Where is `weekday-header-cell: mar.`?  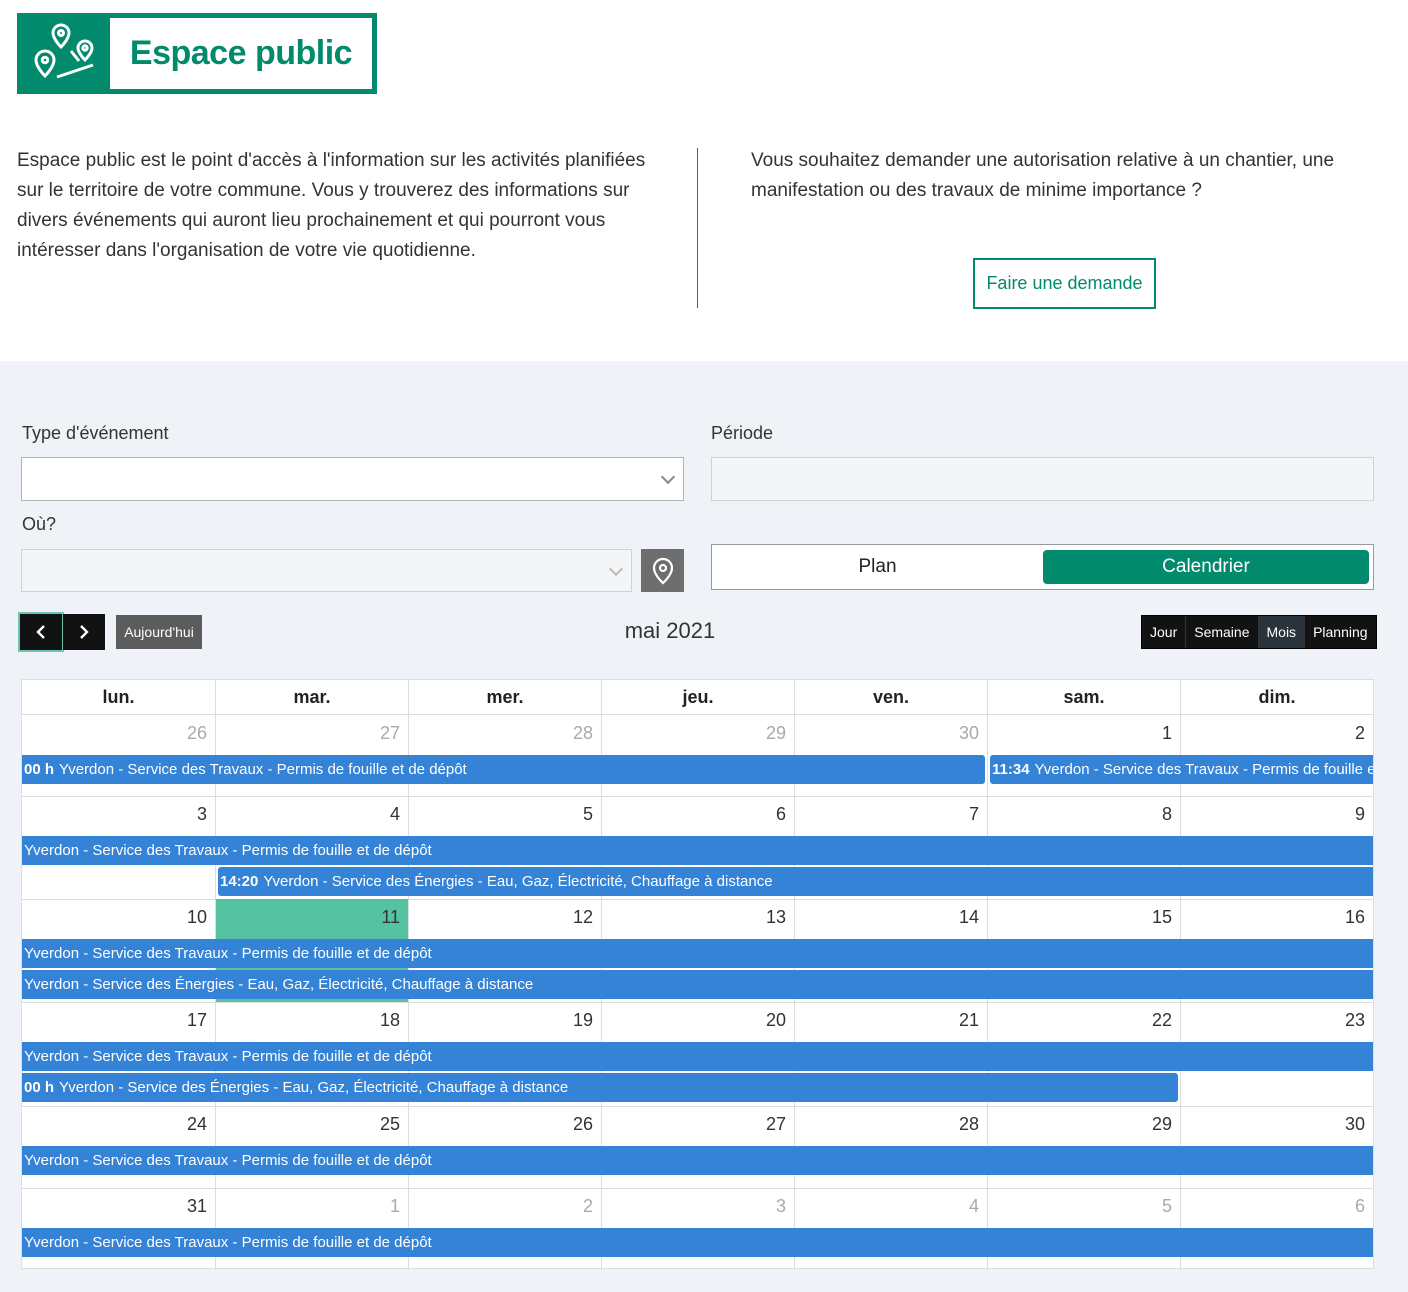 weekday-header-cell: mar. is located at coordinates (311, 697).